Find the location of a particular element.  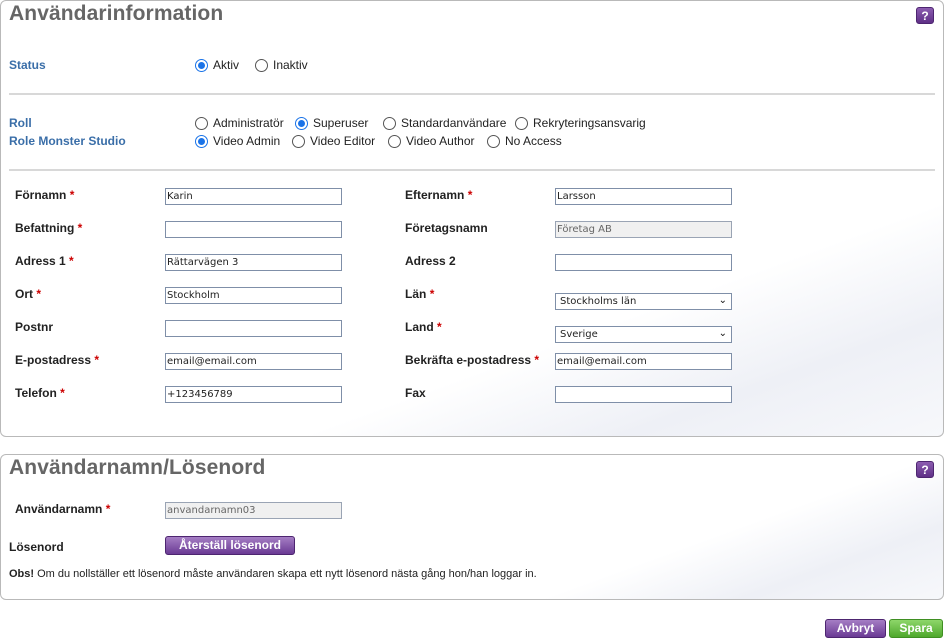

zip-input is located at coordinates (253, 328).